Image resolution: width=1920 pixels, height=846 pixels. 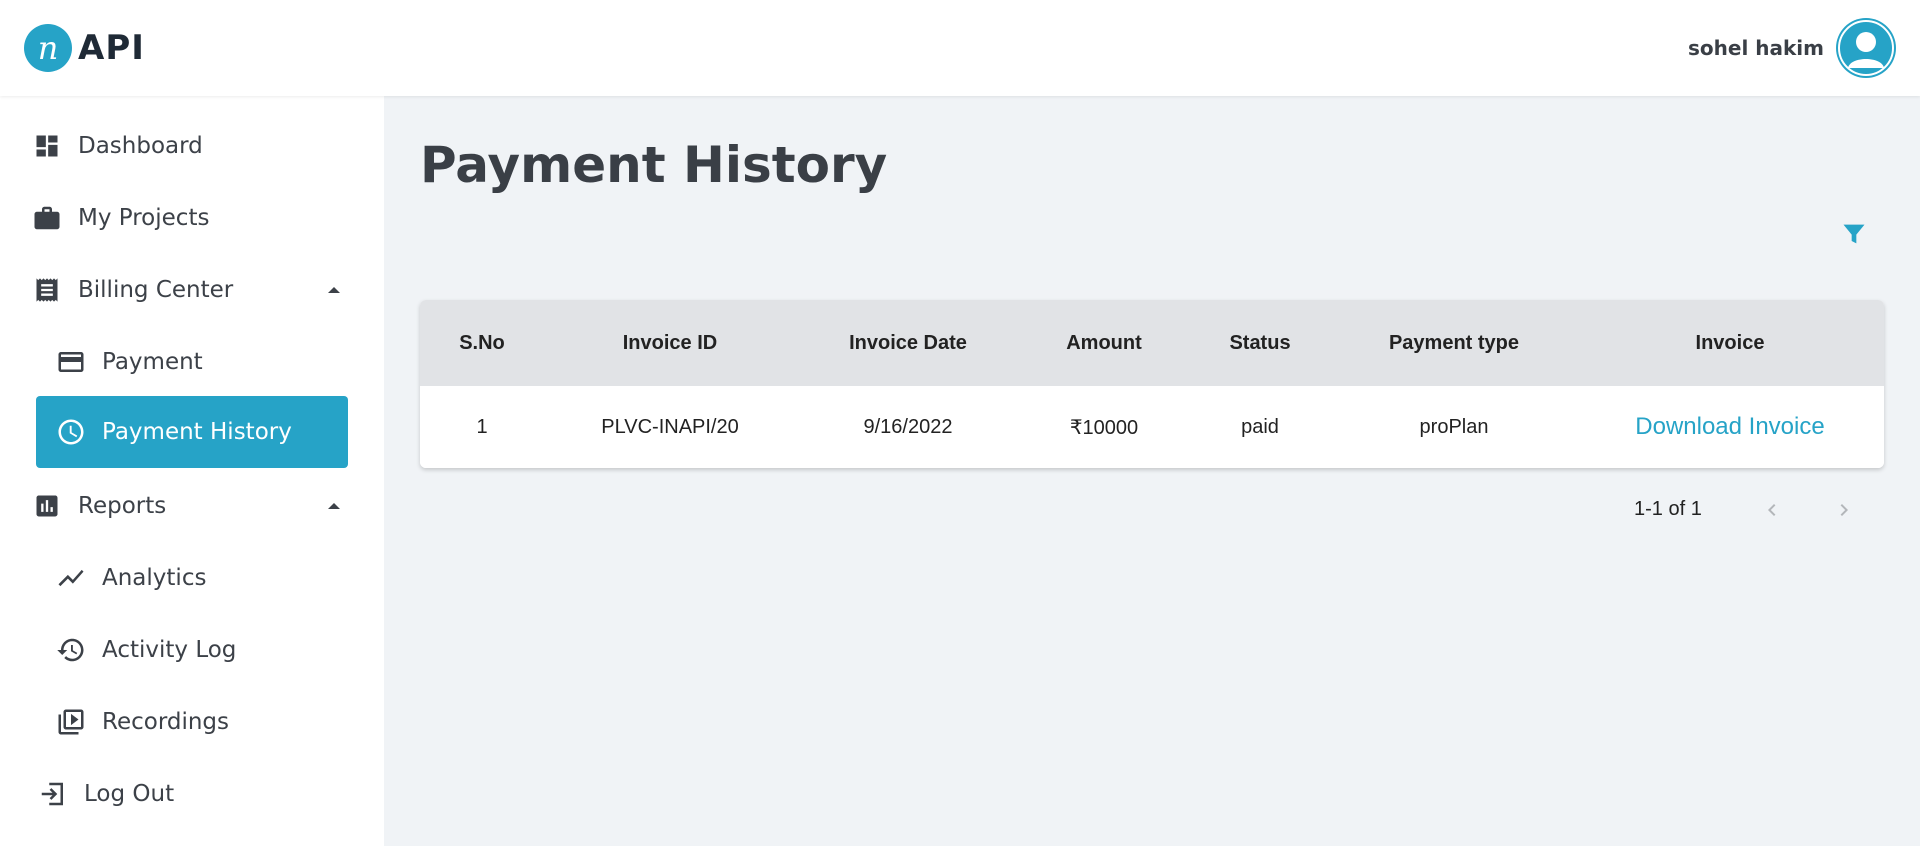 I want to click on column-header: Amount, so click(x=1104, y=343).